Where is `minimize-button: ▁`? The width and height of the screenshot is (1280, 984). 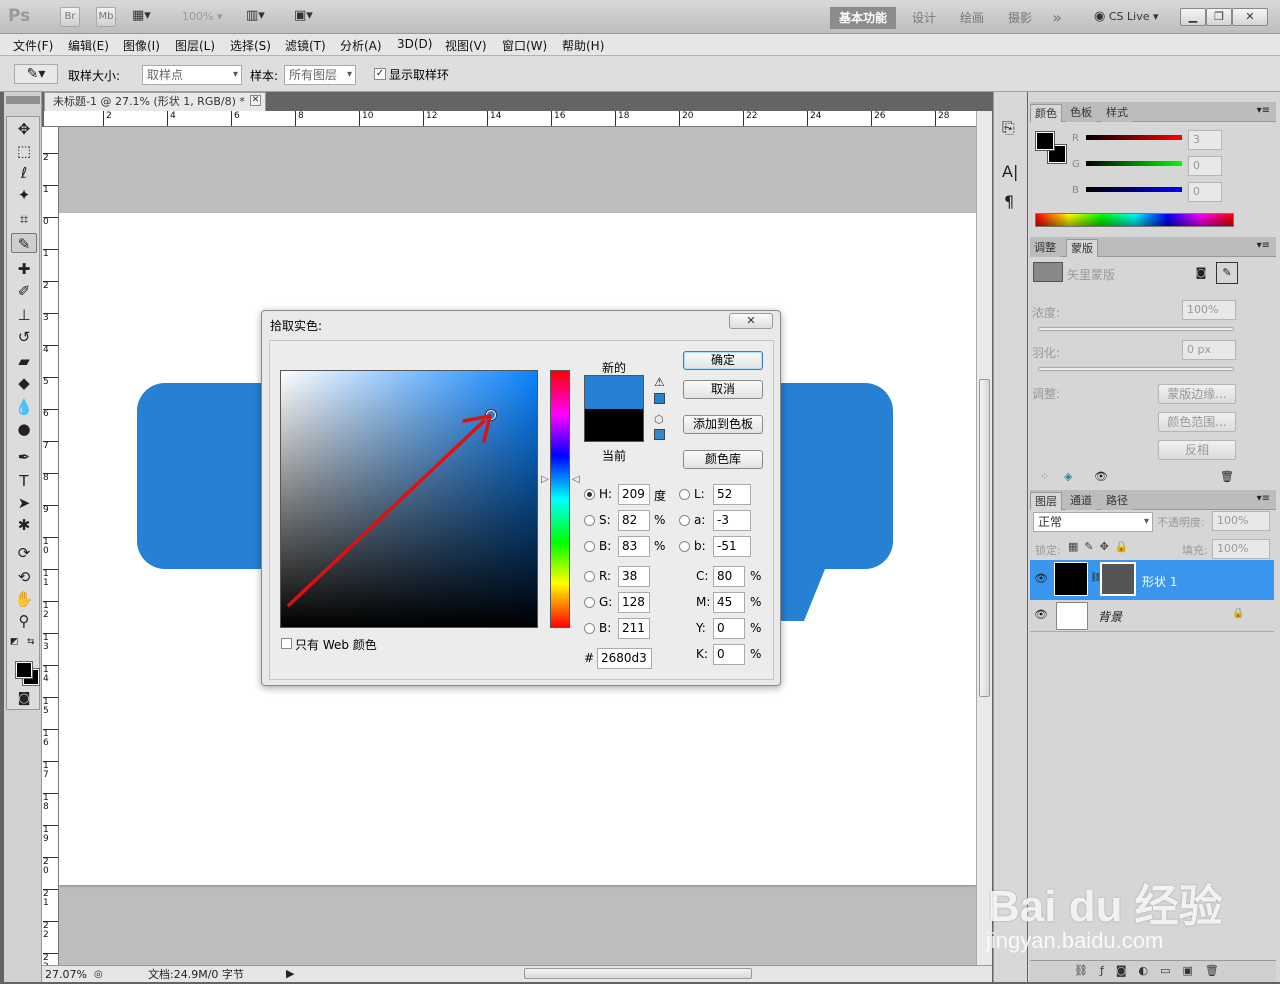 minimize-button: ▁ is located at coordinates (1193, 17).